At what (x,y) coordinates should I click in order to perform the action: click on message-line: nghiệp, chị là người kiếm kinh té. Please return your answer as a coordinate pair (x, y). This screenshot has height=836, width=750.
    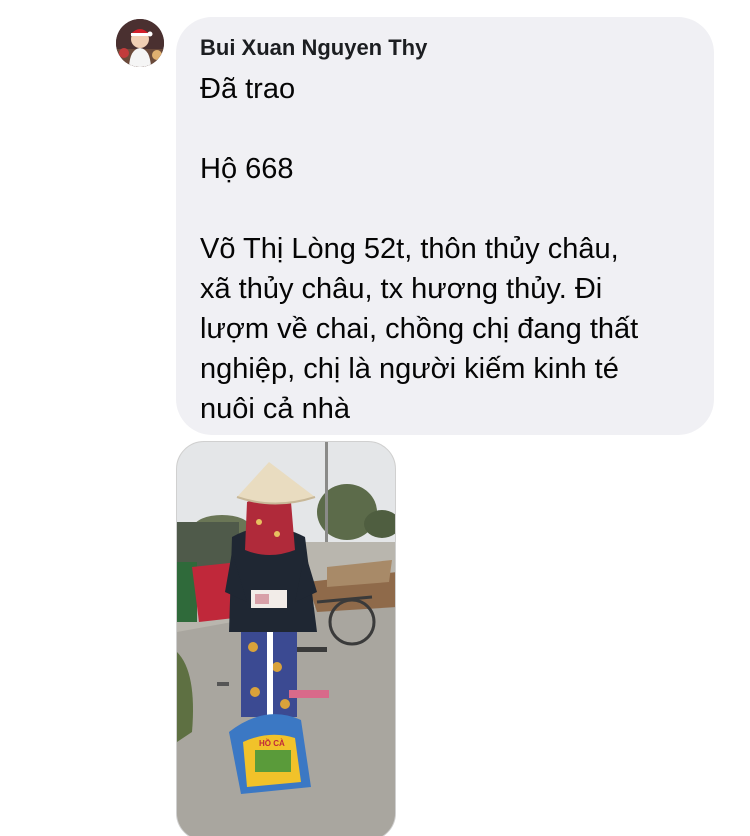
    Looking at the image, I should click on (409, 369).